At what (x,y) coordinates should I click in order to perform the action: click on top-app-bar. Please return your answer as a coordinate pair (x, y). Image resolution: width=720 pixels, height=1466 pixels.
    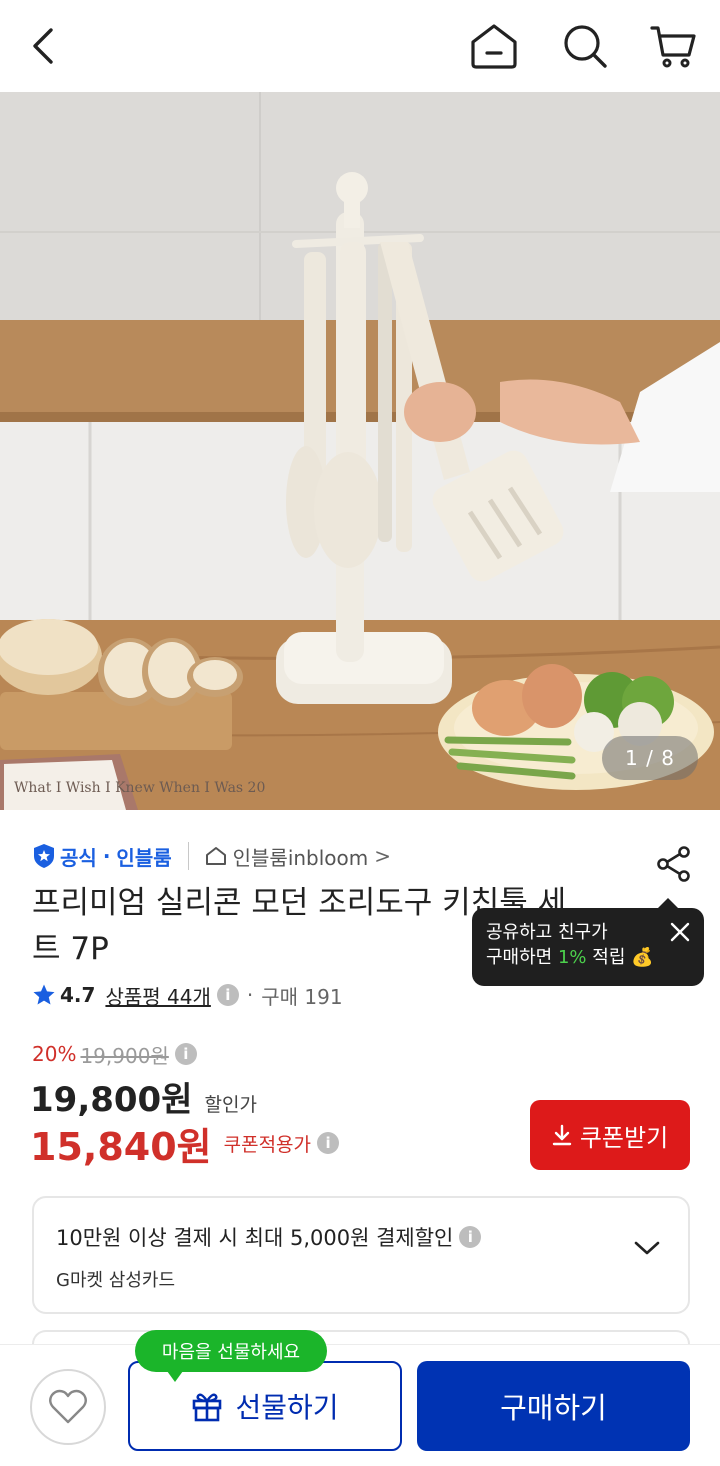
    Looking at the image, I should click on (360, 46).